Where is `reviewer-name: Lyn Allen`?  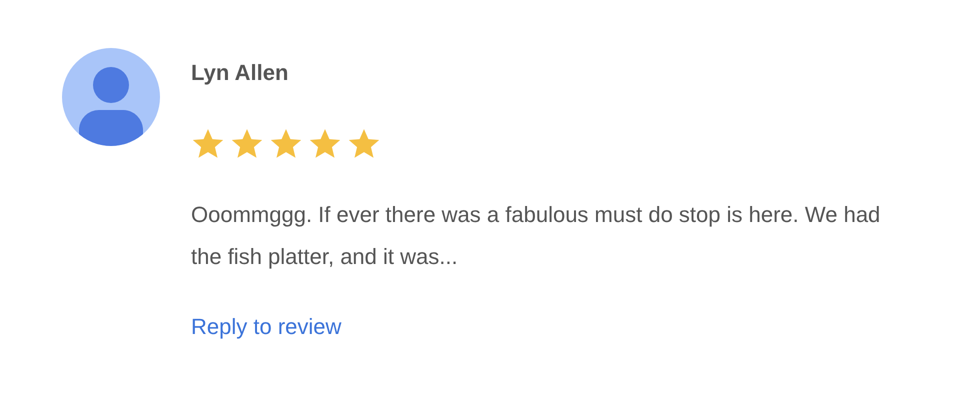 reviewer-name: Lyn Allen is located at coordinates (239, 73).